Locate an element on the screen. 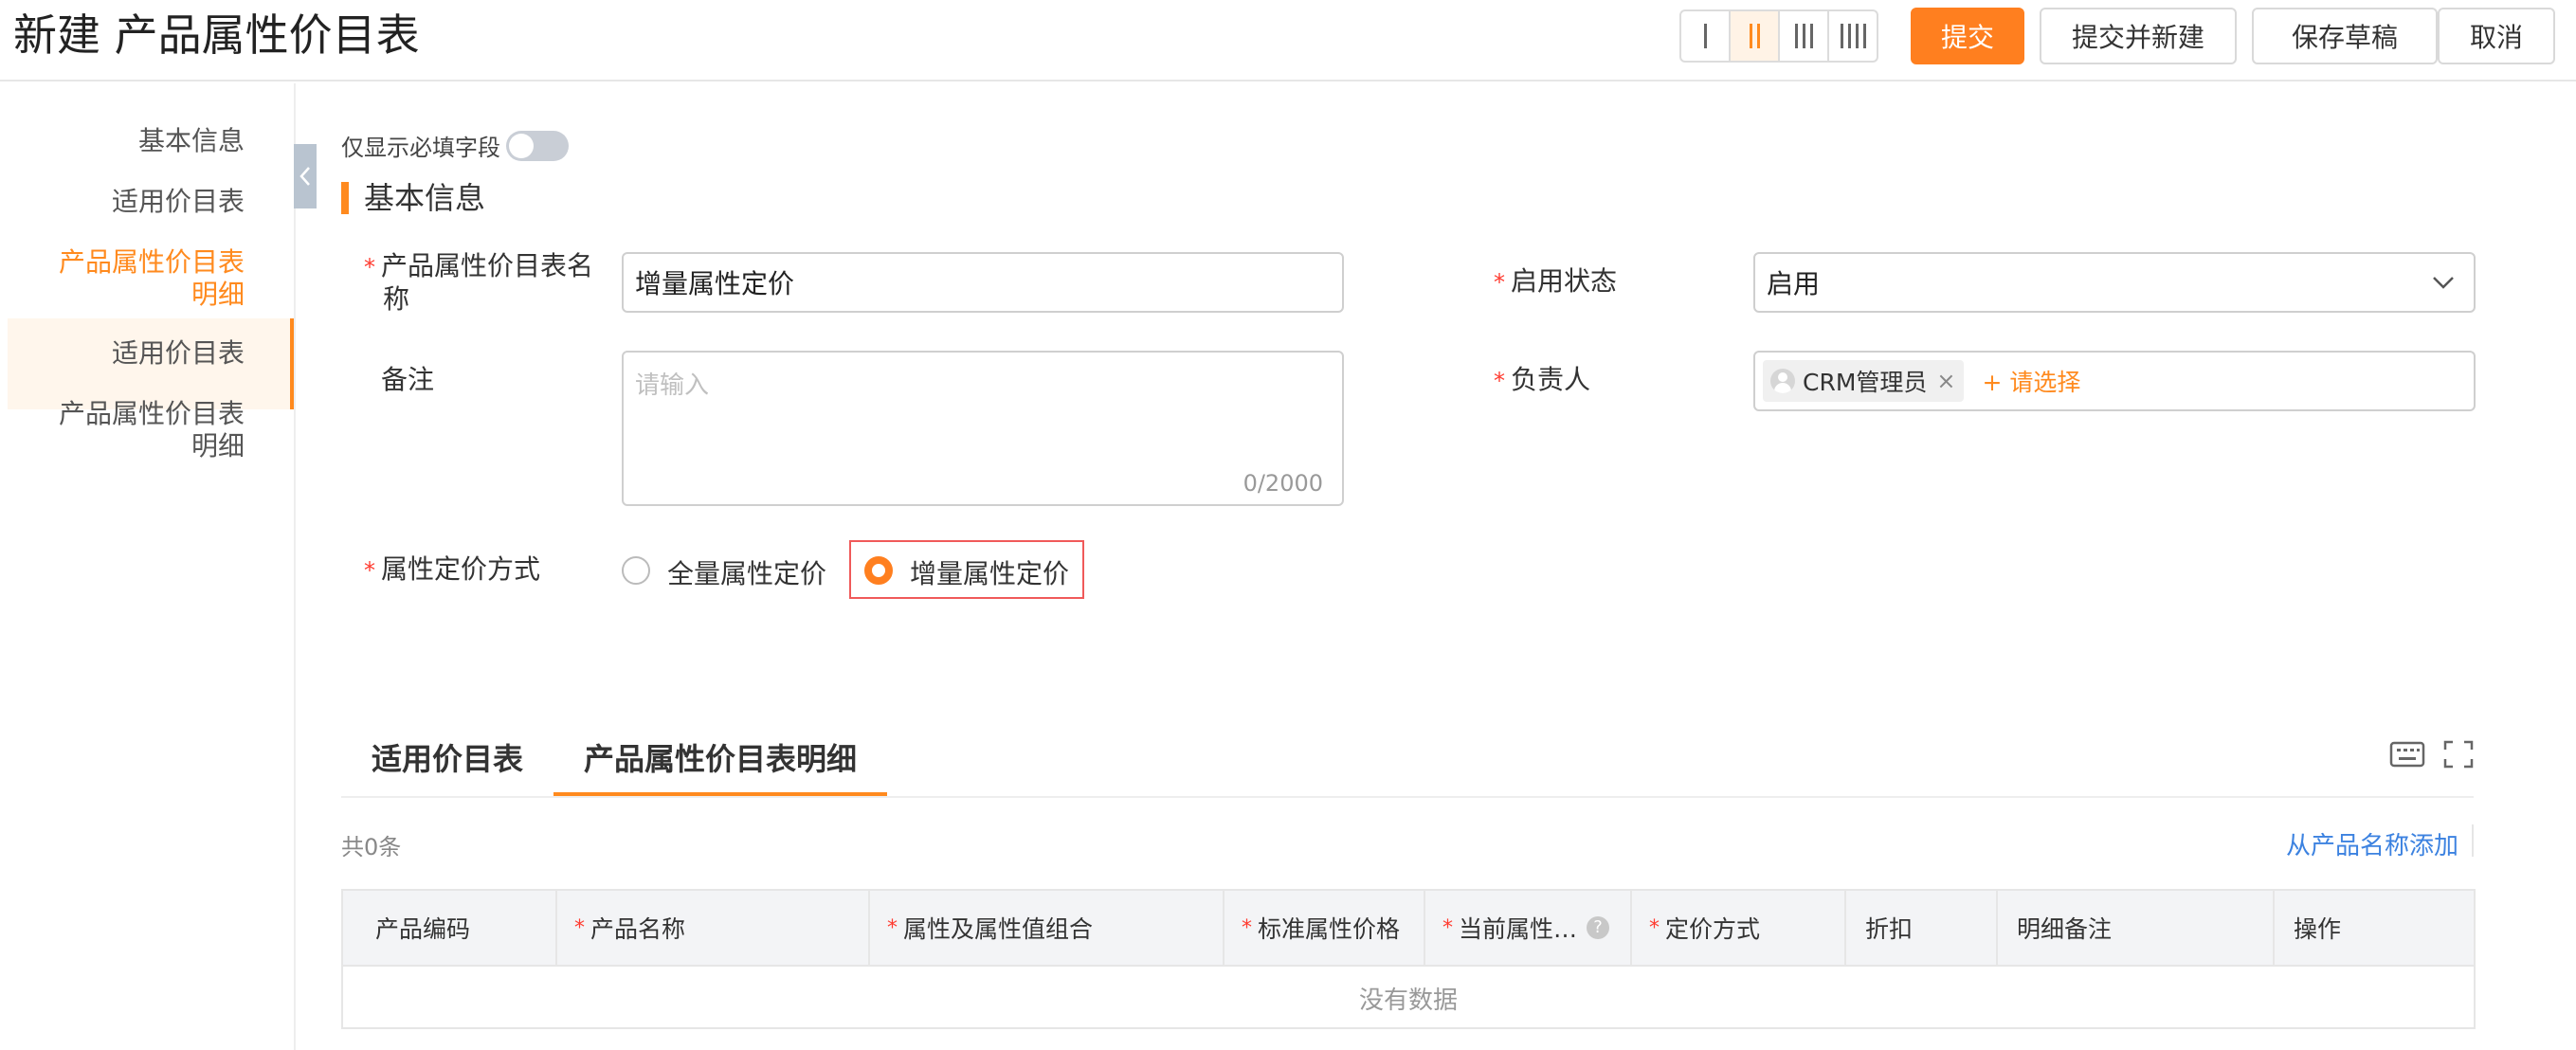  tab-attr-price-detail: 产品属性价目表明细 is located at coordinates (720, 757).